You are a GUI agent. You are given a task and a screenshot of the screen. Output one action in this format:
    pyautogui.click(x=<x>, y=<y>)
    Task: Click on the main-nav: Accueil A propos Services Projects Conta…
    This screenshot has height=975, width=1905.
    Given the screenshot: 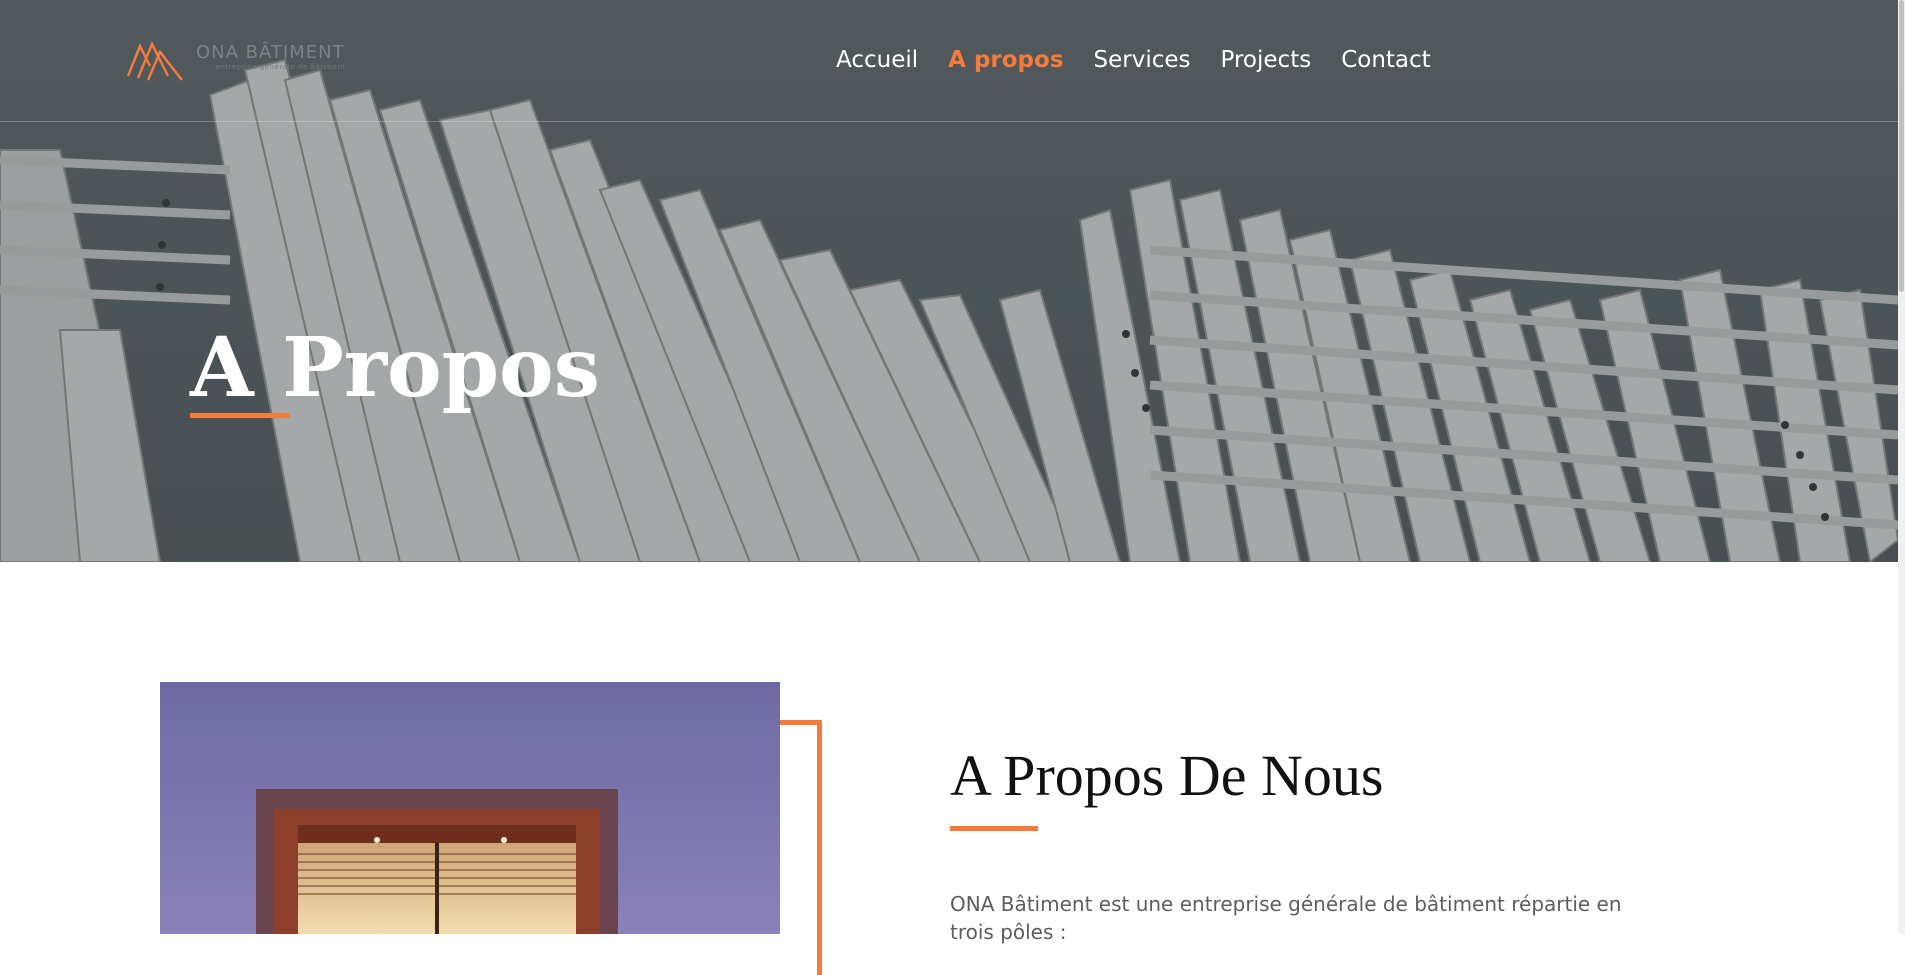 What is the action you would take?
    pyautogui.click(x=1133, y=60)
    